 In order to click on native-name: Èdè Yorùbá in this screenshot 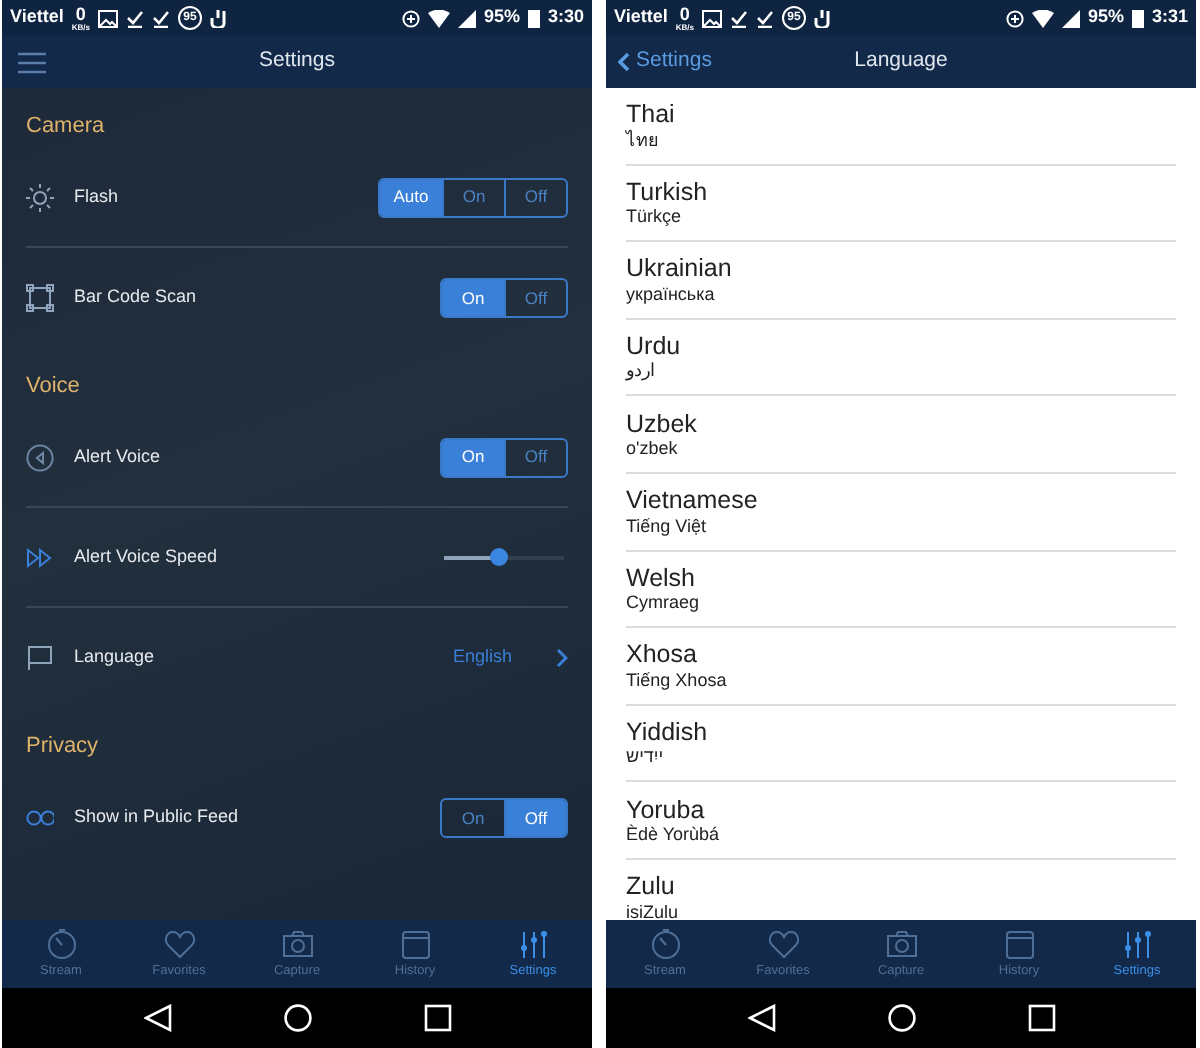, I will do `click(674, 834)`.